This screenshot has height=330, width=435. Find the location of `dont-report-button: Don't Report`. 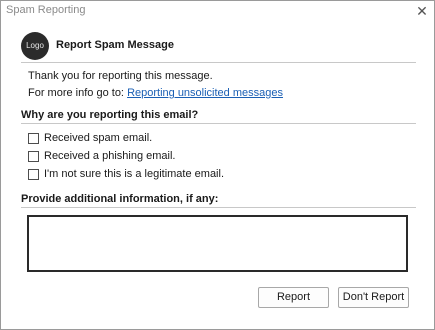

dont-report-button: Don't Report is located at coordinates (373, 297).